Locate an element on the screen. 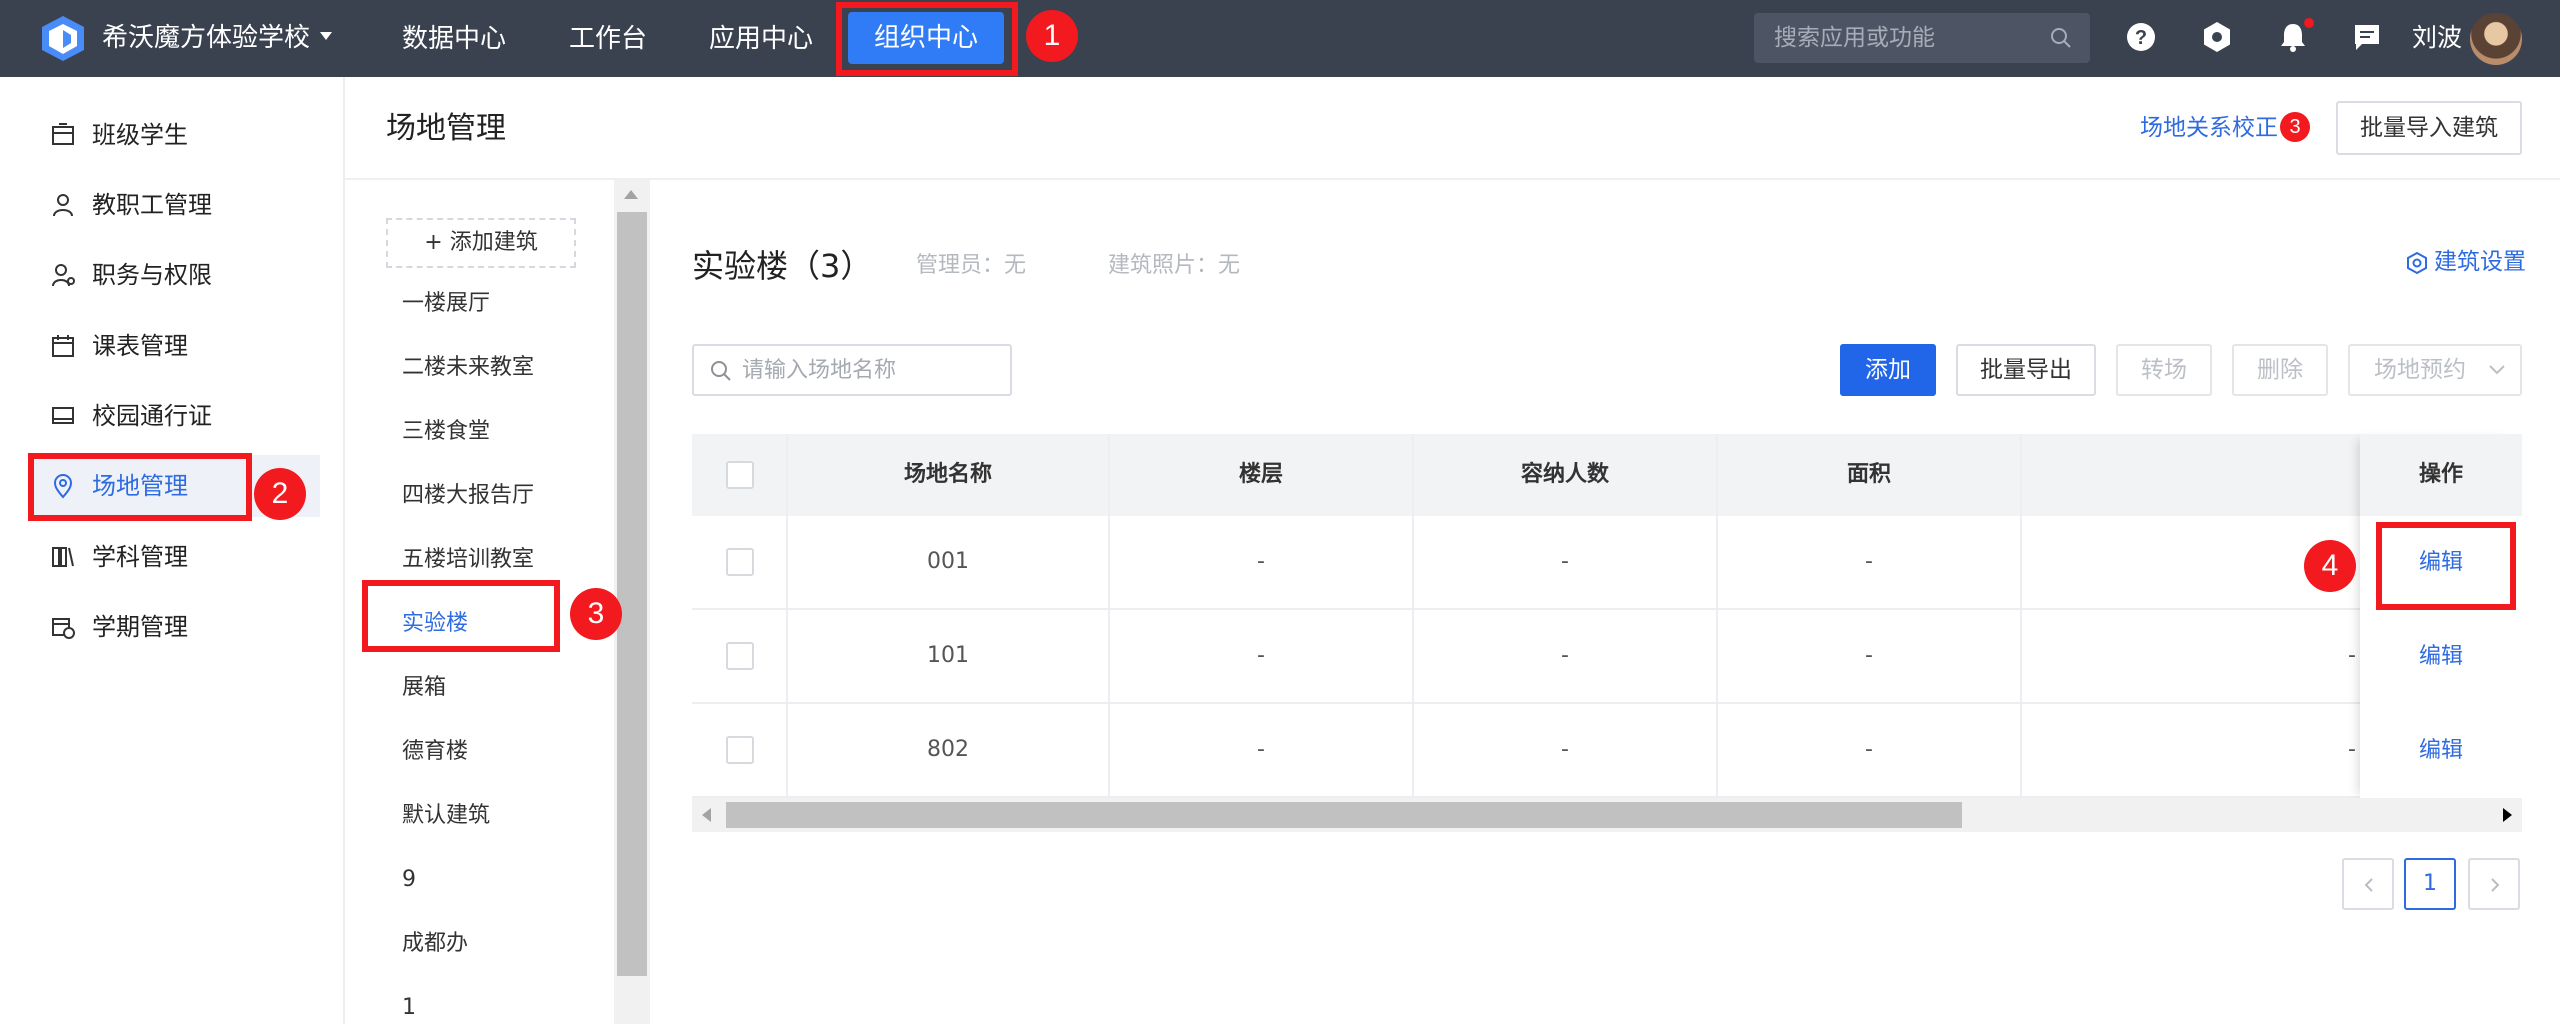 The image size is (2560, 1024). building-settings-link: 建筑设置 is located at coordinates (2480, 262).